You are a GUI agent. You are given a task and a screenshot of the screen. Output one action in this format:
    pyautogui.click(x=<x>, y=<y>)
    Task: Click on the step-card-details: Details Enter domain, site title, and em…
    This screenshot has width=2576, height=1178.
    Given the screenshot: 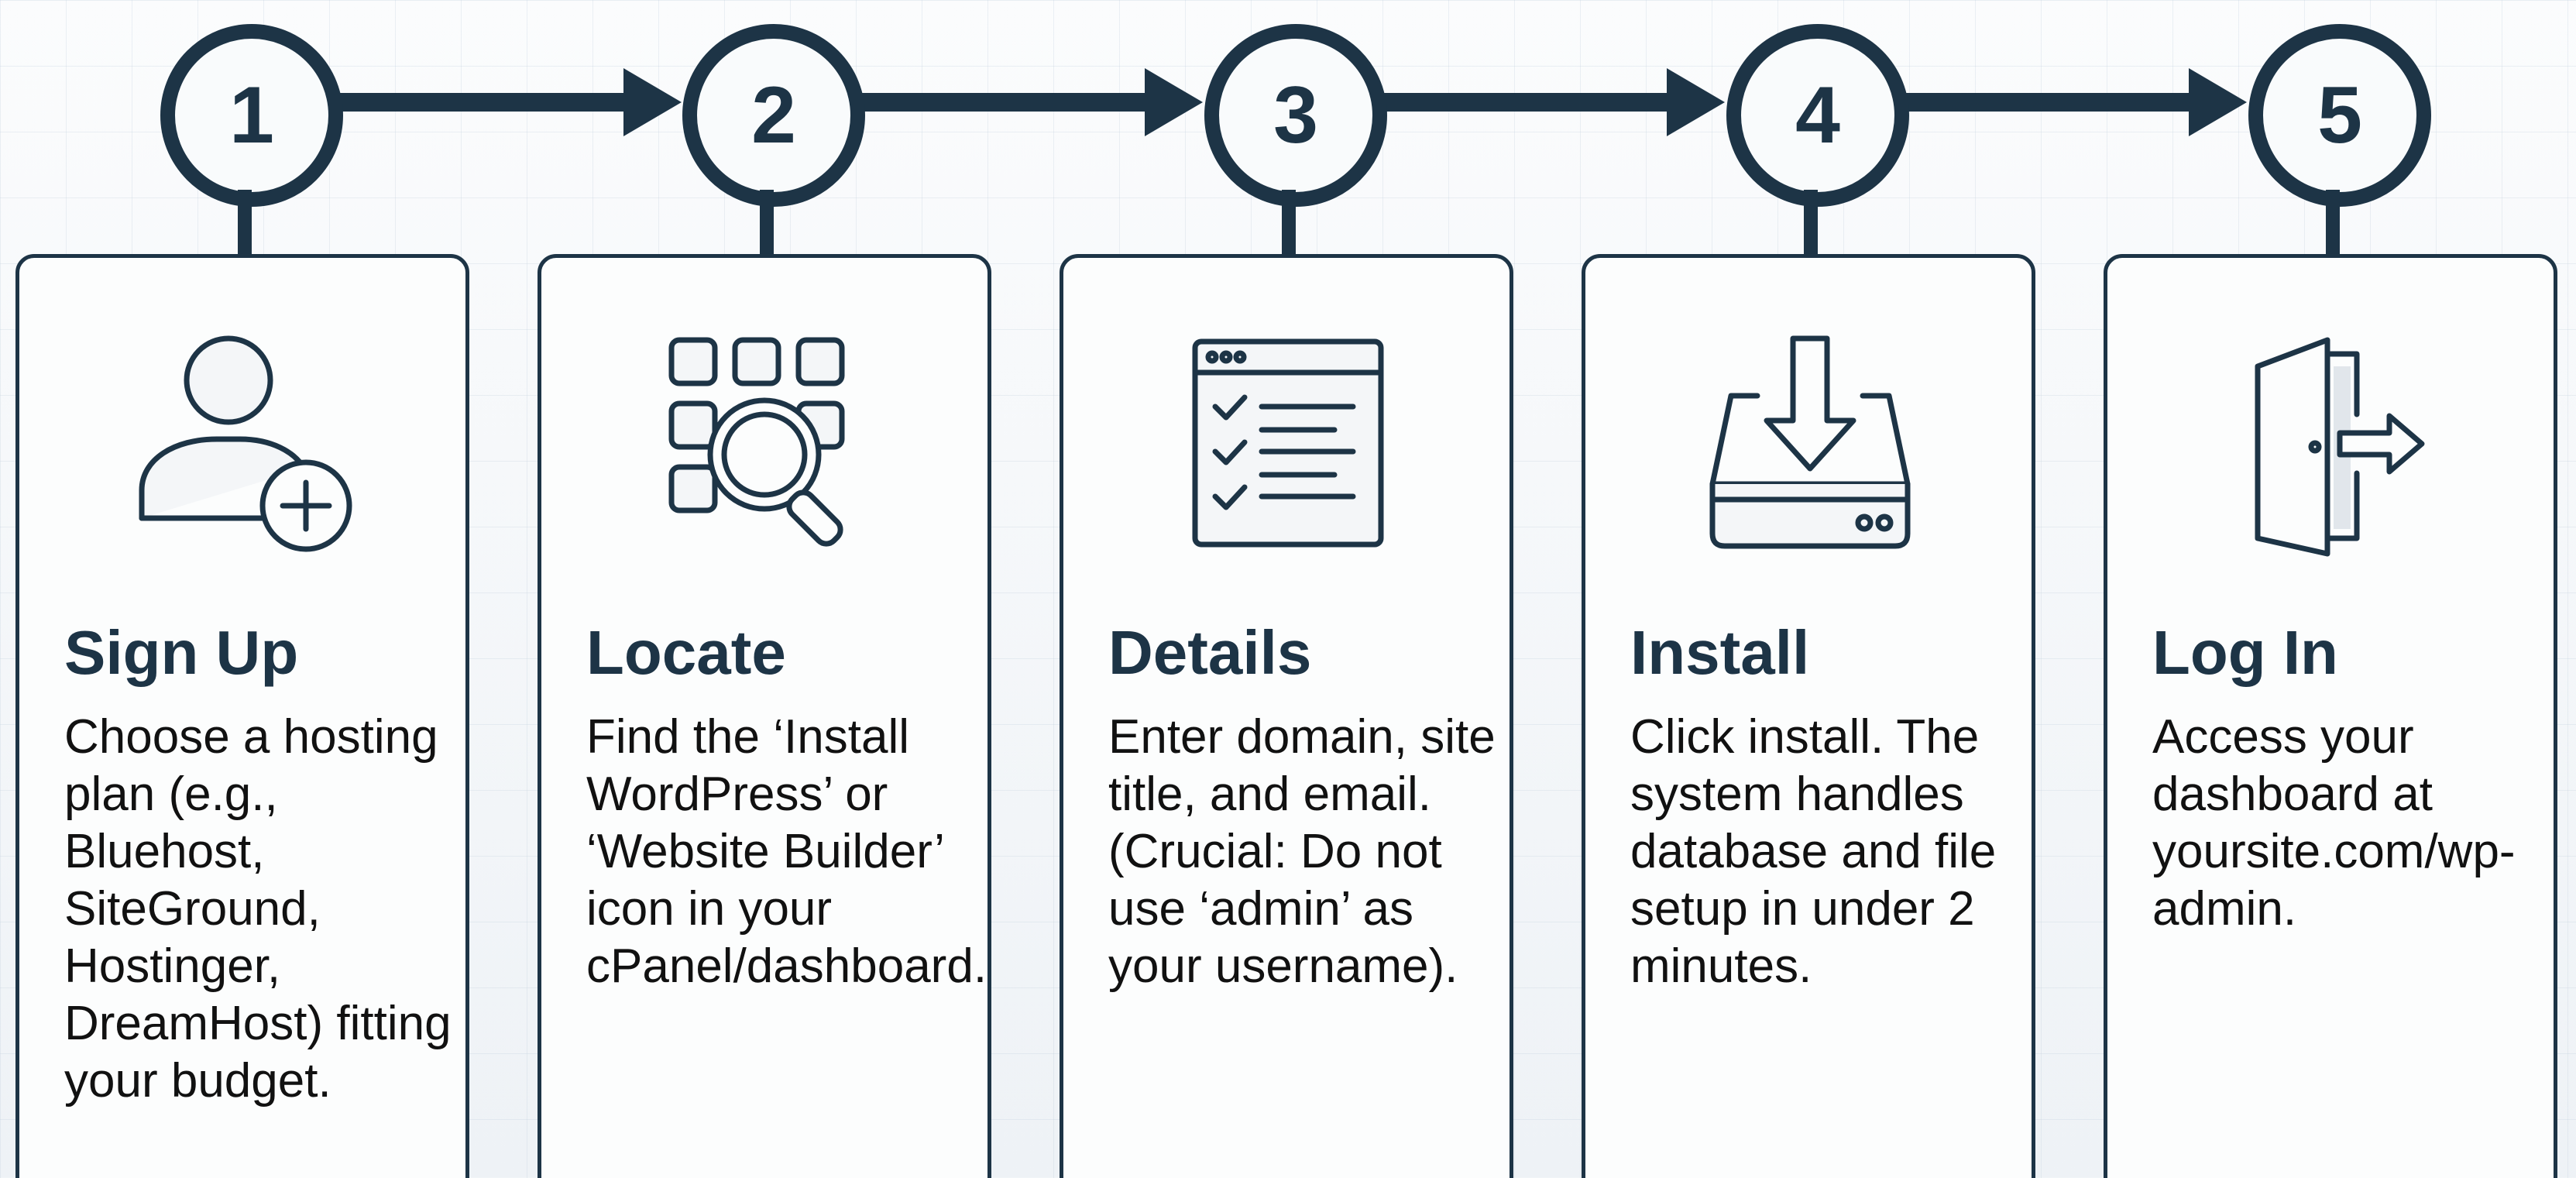 What is the action you would take?
    pyautogui.click(x=1286, y=716)
    